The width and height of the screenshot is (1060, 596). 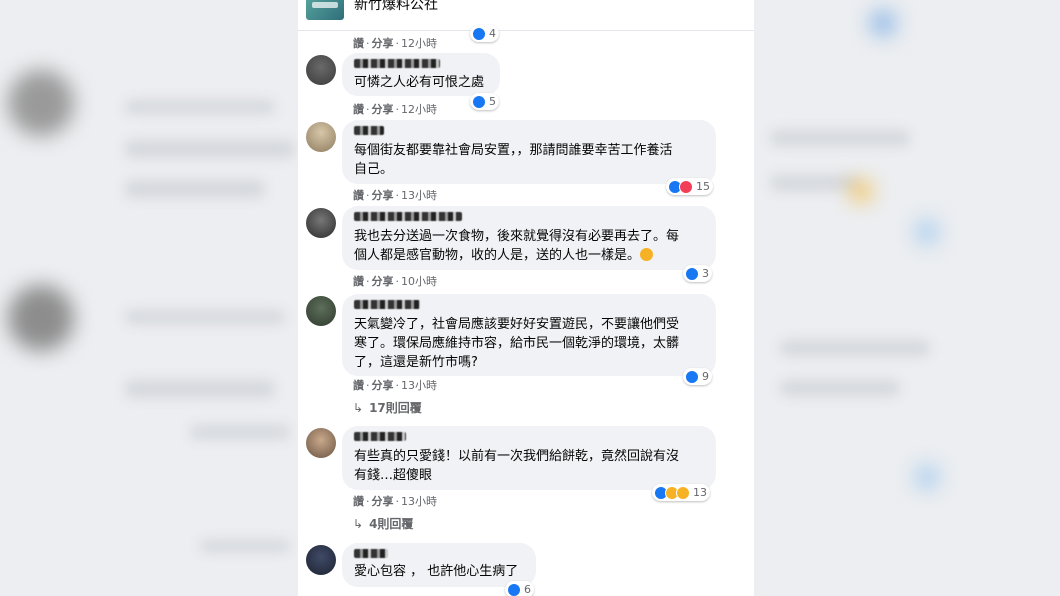 What do you see at coordinates (419, 281) in the screenshot?
I see `comment-time: 10小時` at bounding box center [419, 281].